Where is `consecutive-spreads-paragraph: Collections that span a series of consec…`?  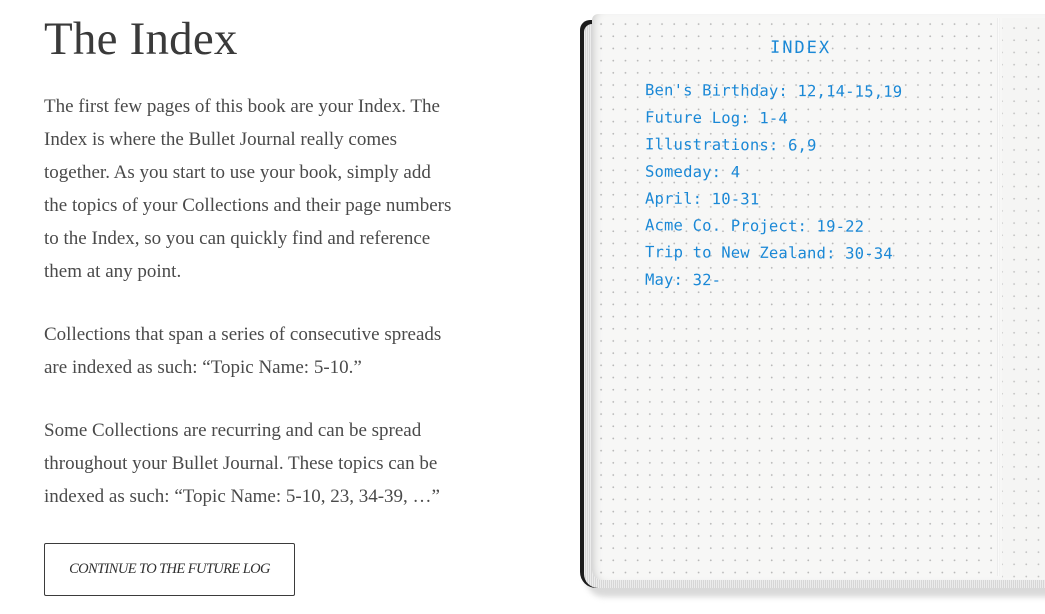 consecutive-spreads-paragraph: Collections that span a series of consec… is located at coordinates (243, 351).